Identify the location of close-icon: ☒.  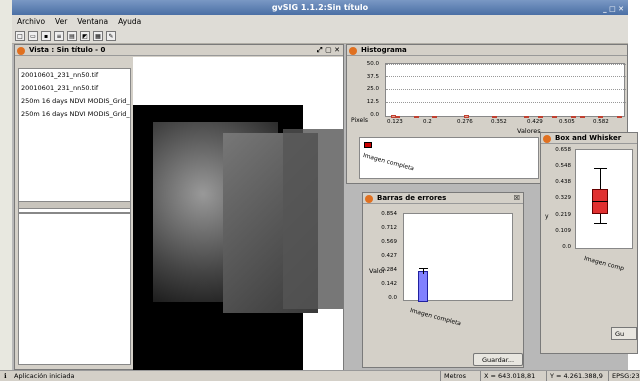
(517, 198).